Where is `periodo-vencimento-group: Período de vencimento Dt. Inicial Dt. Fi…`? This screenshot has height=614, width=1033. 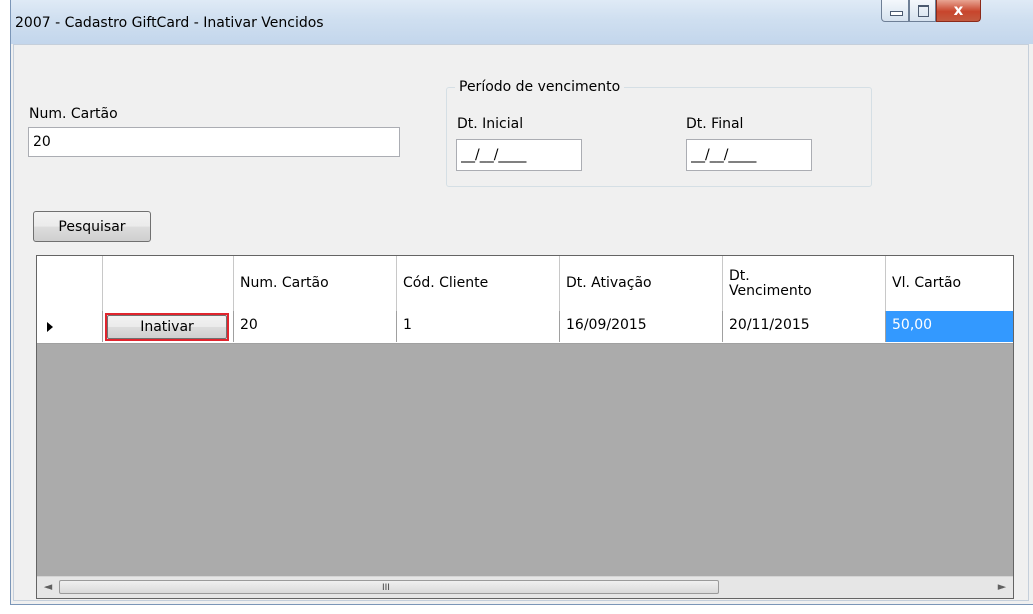 periodo-vencimento-group: Período de vencimento Dt. Inicial Dt. Fi… is located at coordinates (659, 133).